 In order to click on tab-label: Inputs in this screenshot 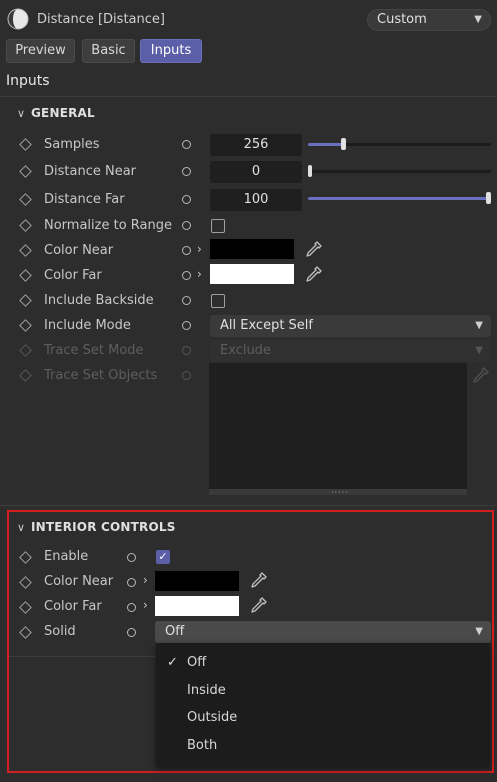, I will do `click(171, 50)`.